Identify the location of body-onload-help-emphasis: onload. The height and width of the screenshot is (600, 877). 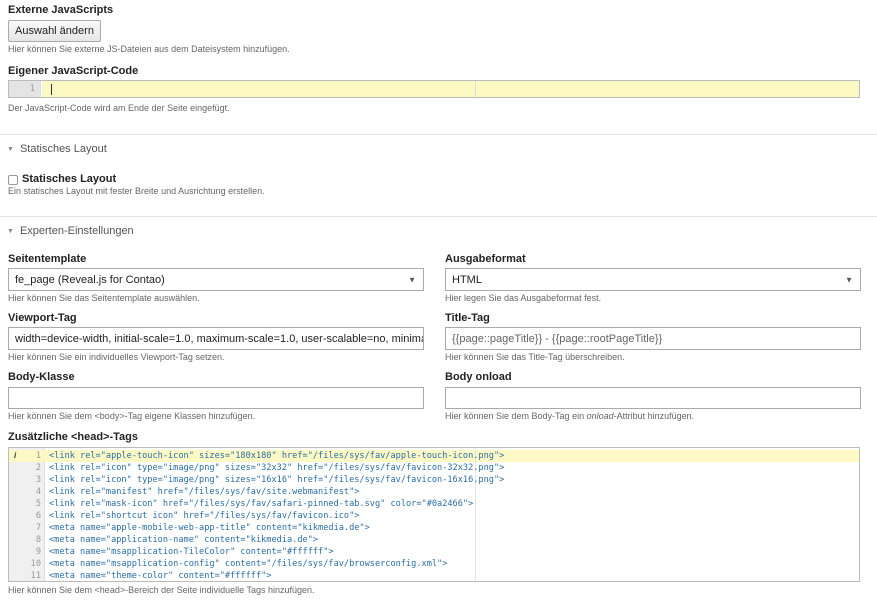
(600, 416).